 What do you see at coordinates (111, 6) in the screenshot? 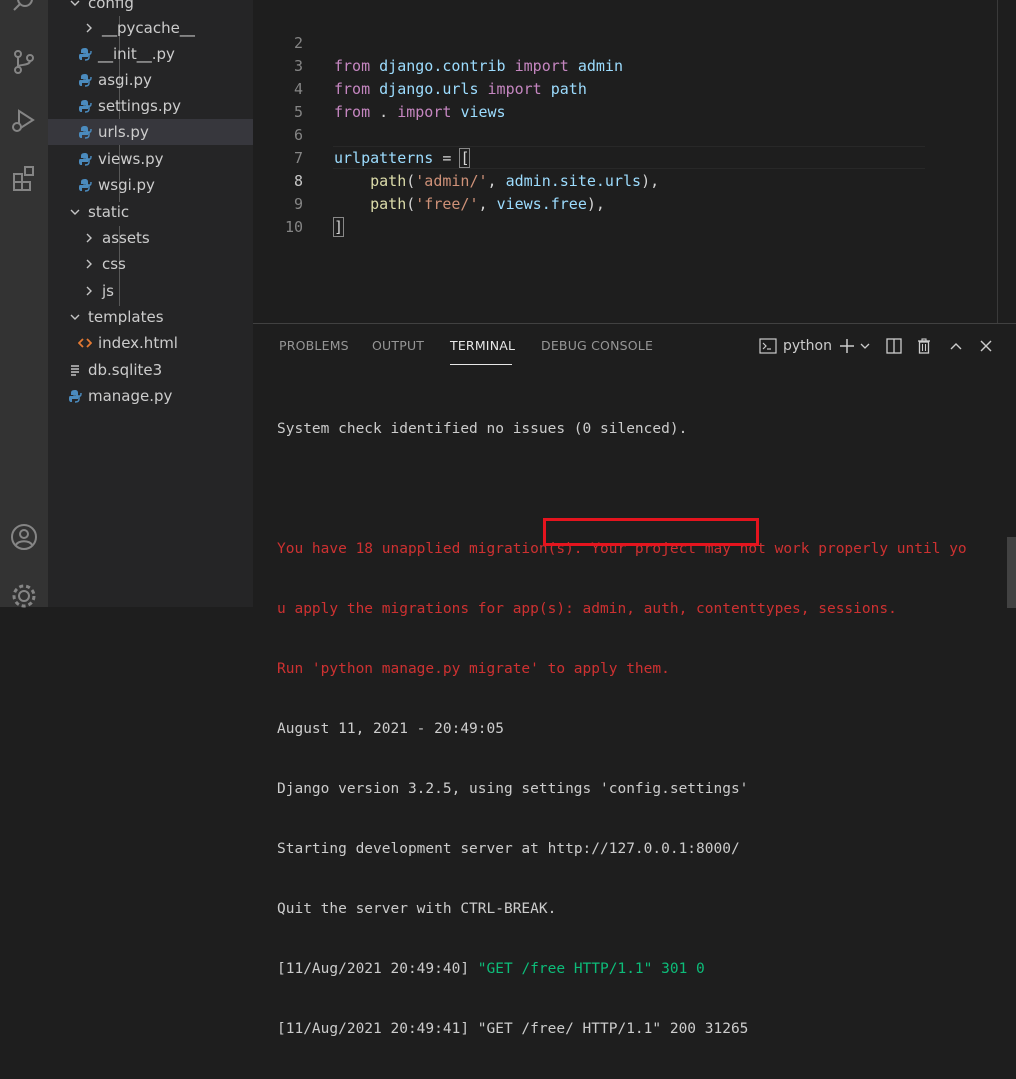
I see `tree-label: config` at bounding box center [111, 6].